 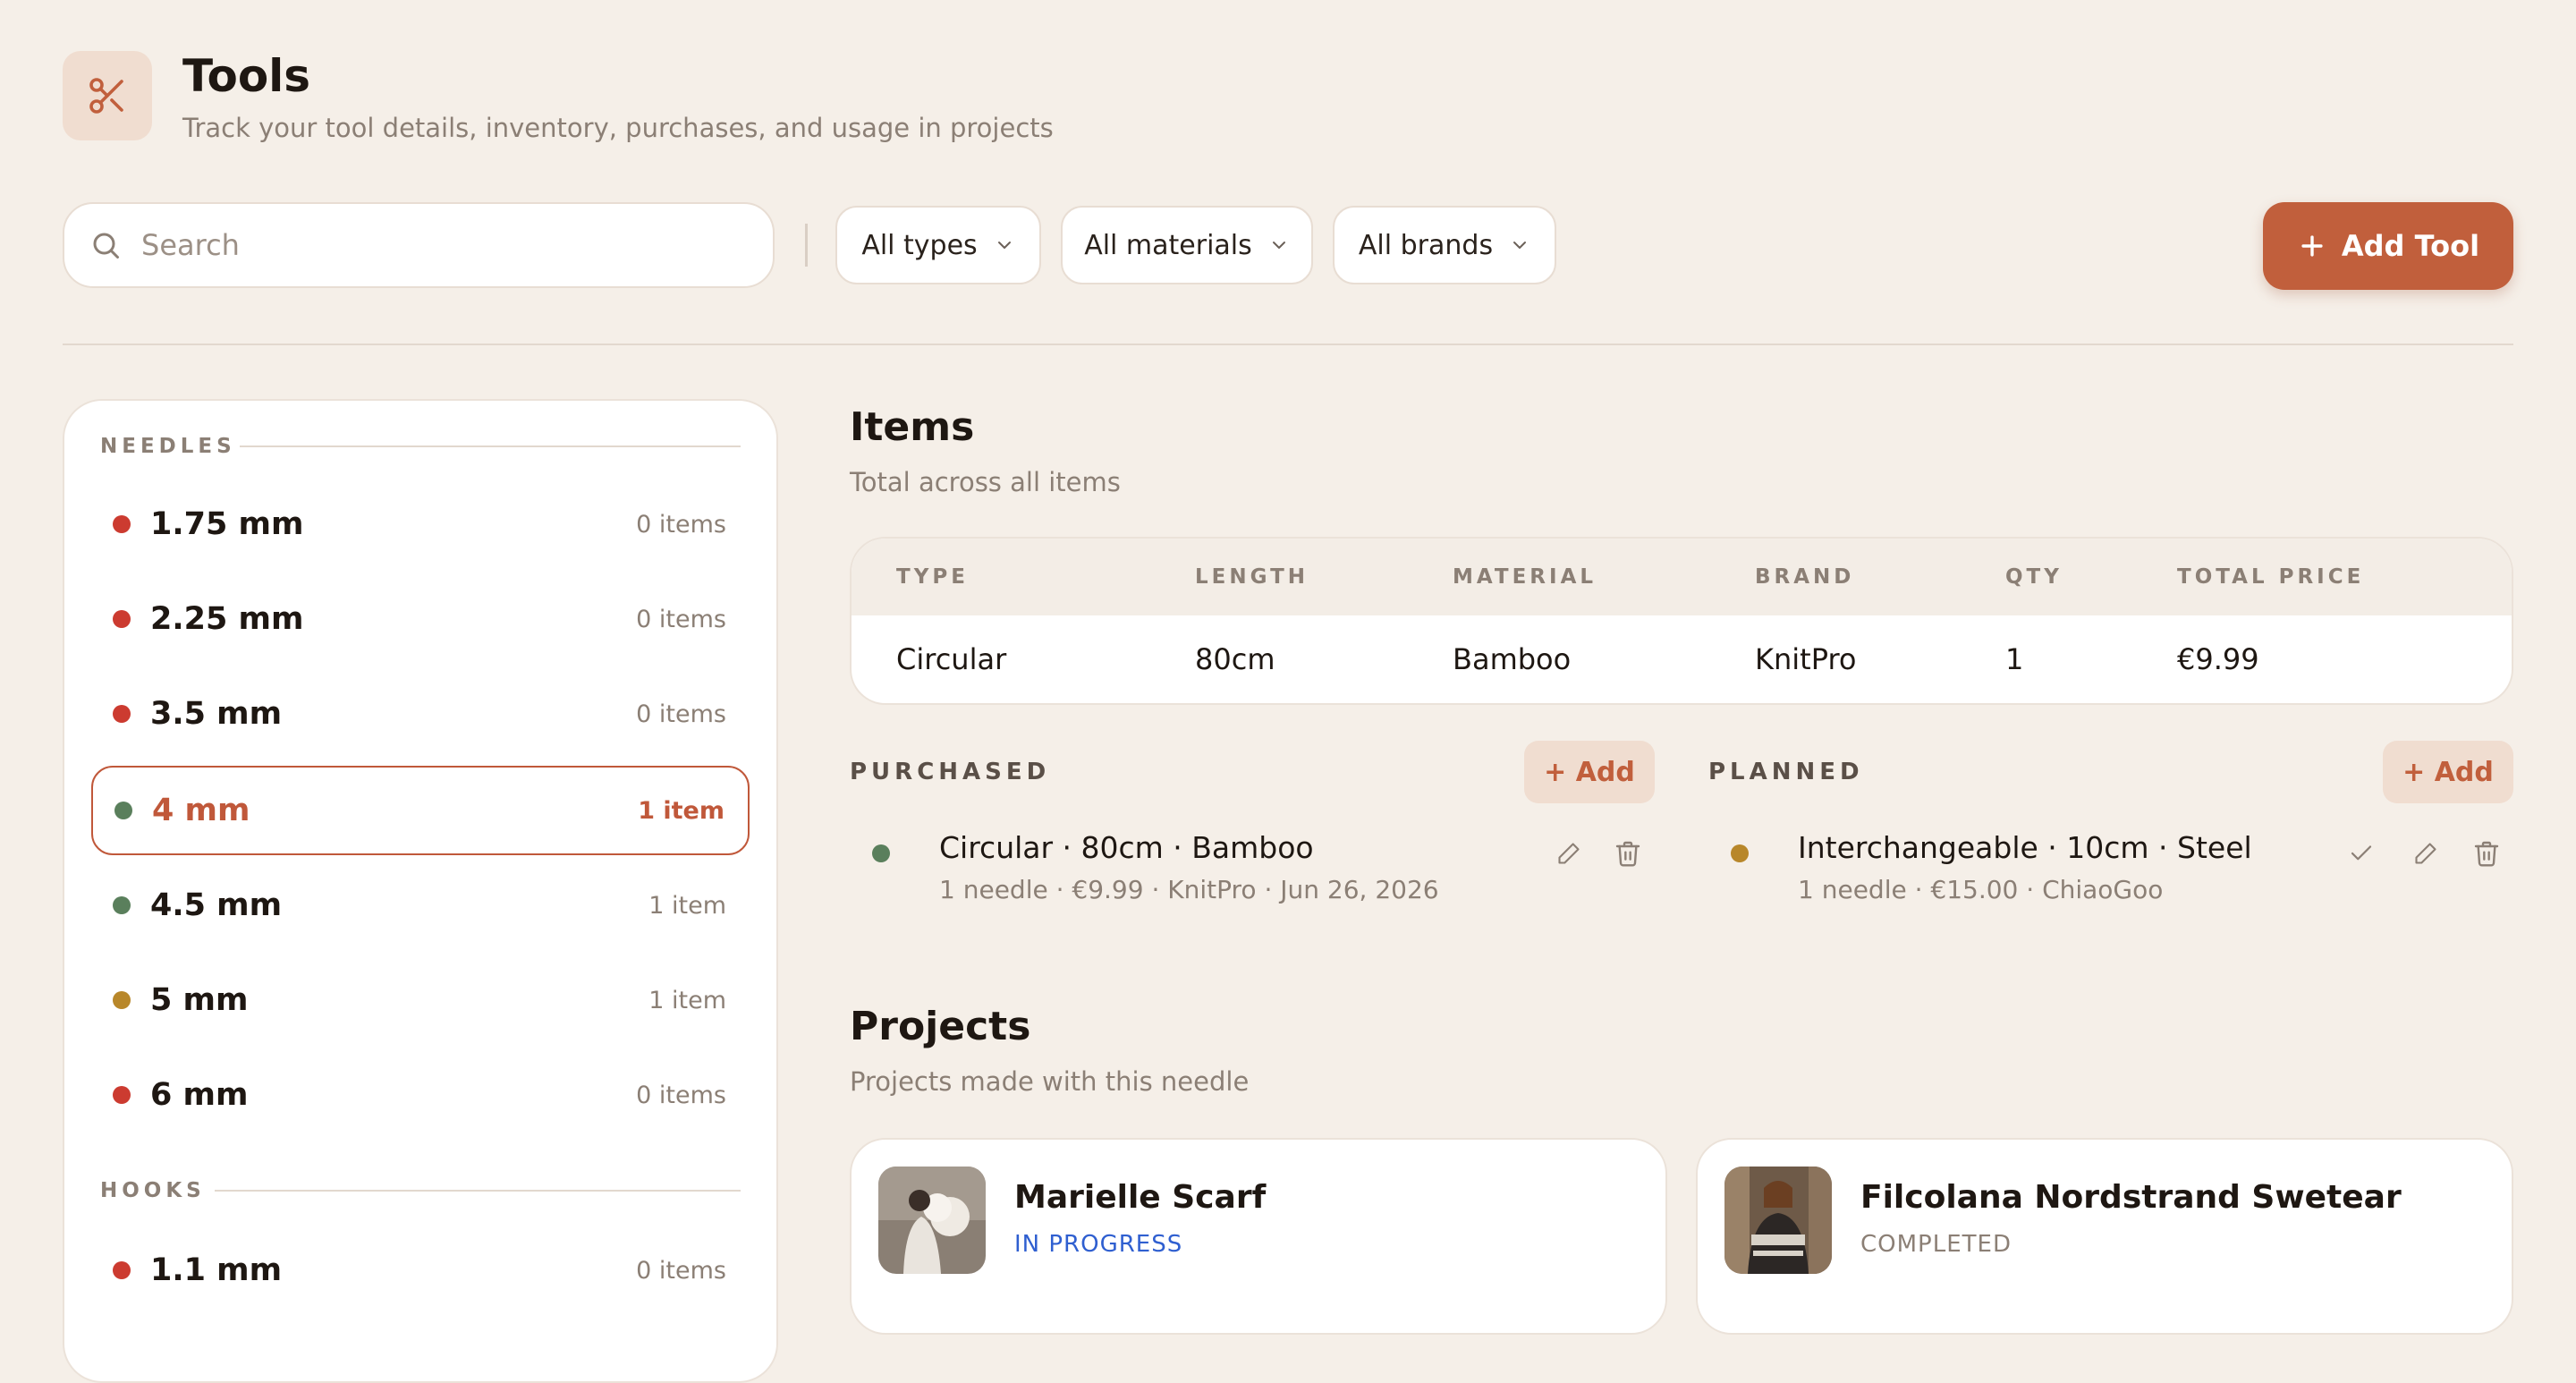 What do you see at coordinates (2034, 577) in the screenshot?
I see `column-header-qty: QTY` at bounding box center [2034, 577].